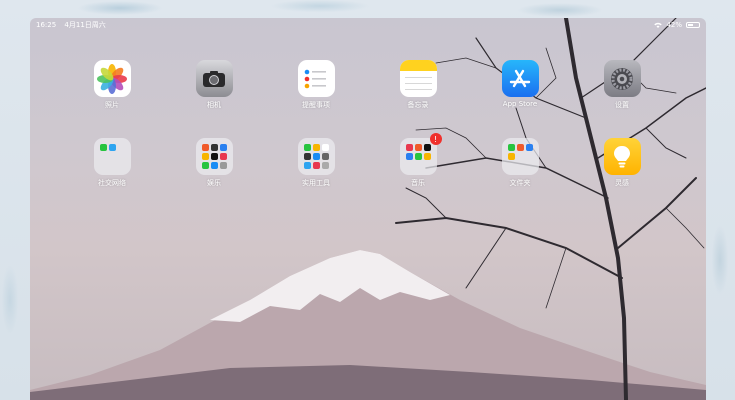  What do you see at coordinates (520, 78) in the screenshot?
I see `app-store-icon` at bounding box center [520, 78].